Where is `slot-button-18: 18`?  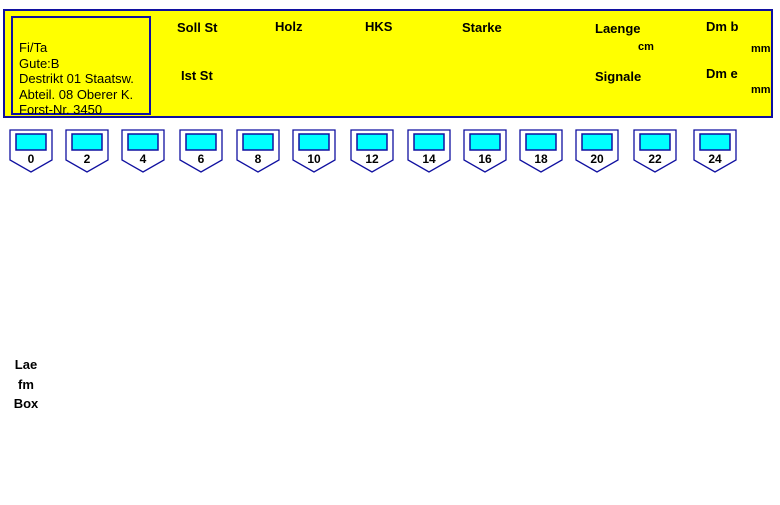 slot-button-18: 18 is located at coordinates (541, 151).